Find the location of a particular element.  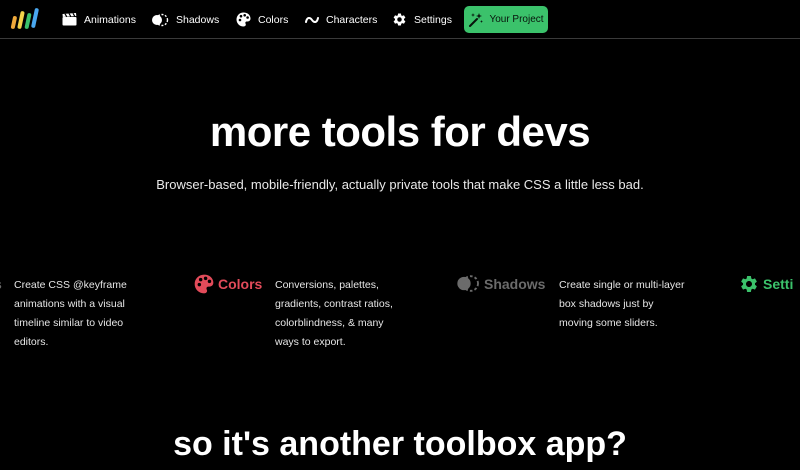

nav-item-label: Shadows is located at coordinates (198, 19).